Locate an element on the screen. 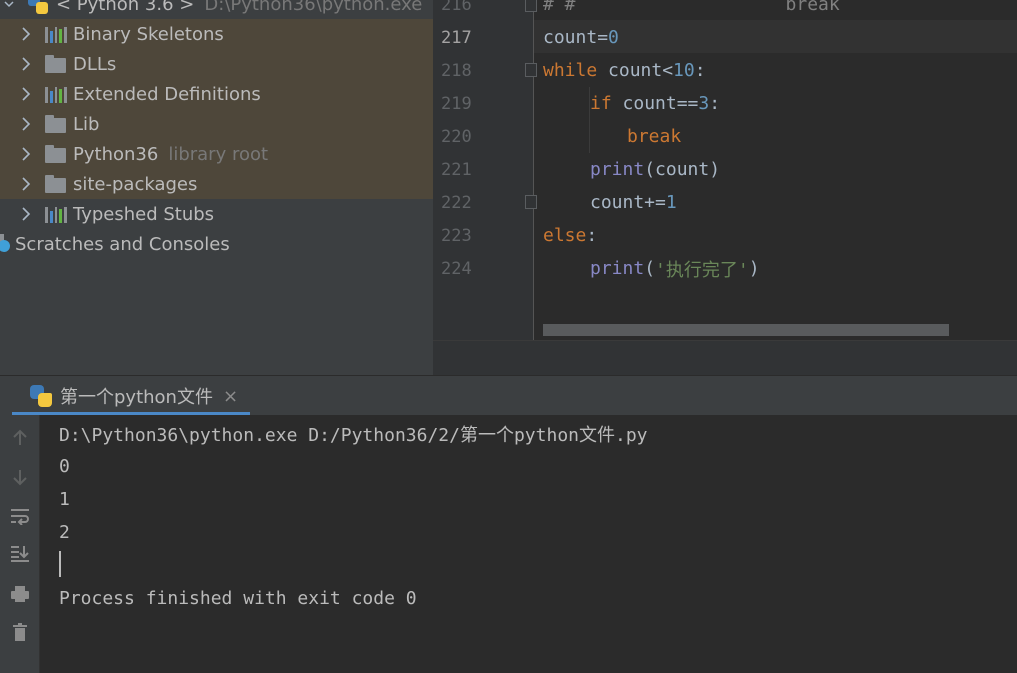 The height and width of the screenshot is (673, 1017). code-token: (count) is located at coordinates (682, 169).